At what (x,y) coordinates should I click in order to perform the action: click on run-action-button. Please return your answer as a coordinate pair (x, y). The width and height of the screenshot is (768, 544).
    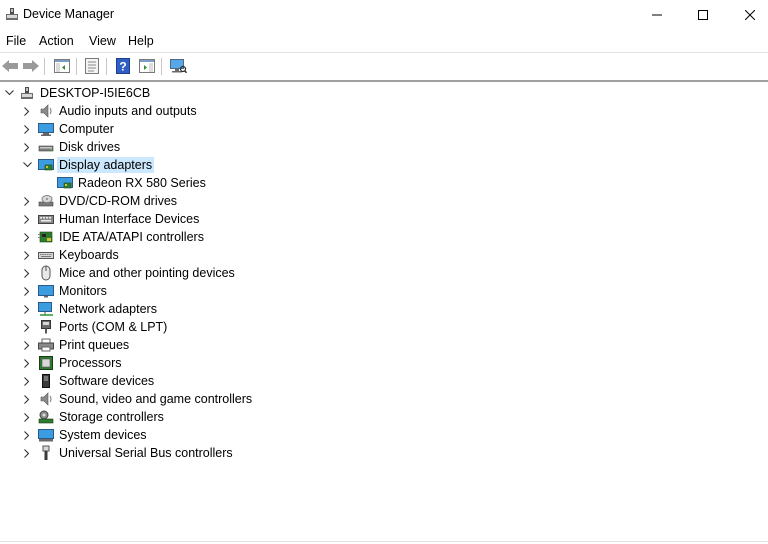
    Looking at the image, I should click on (147, 66).